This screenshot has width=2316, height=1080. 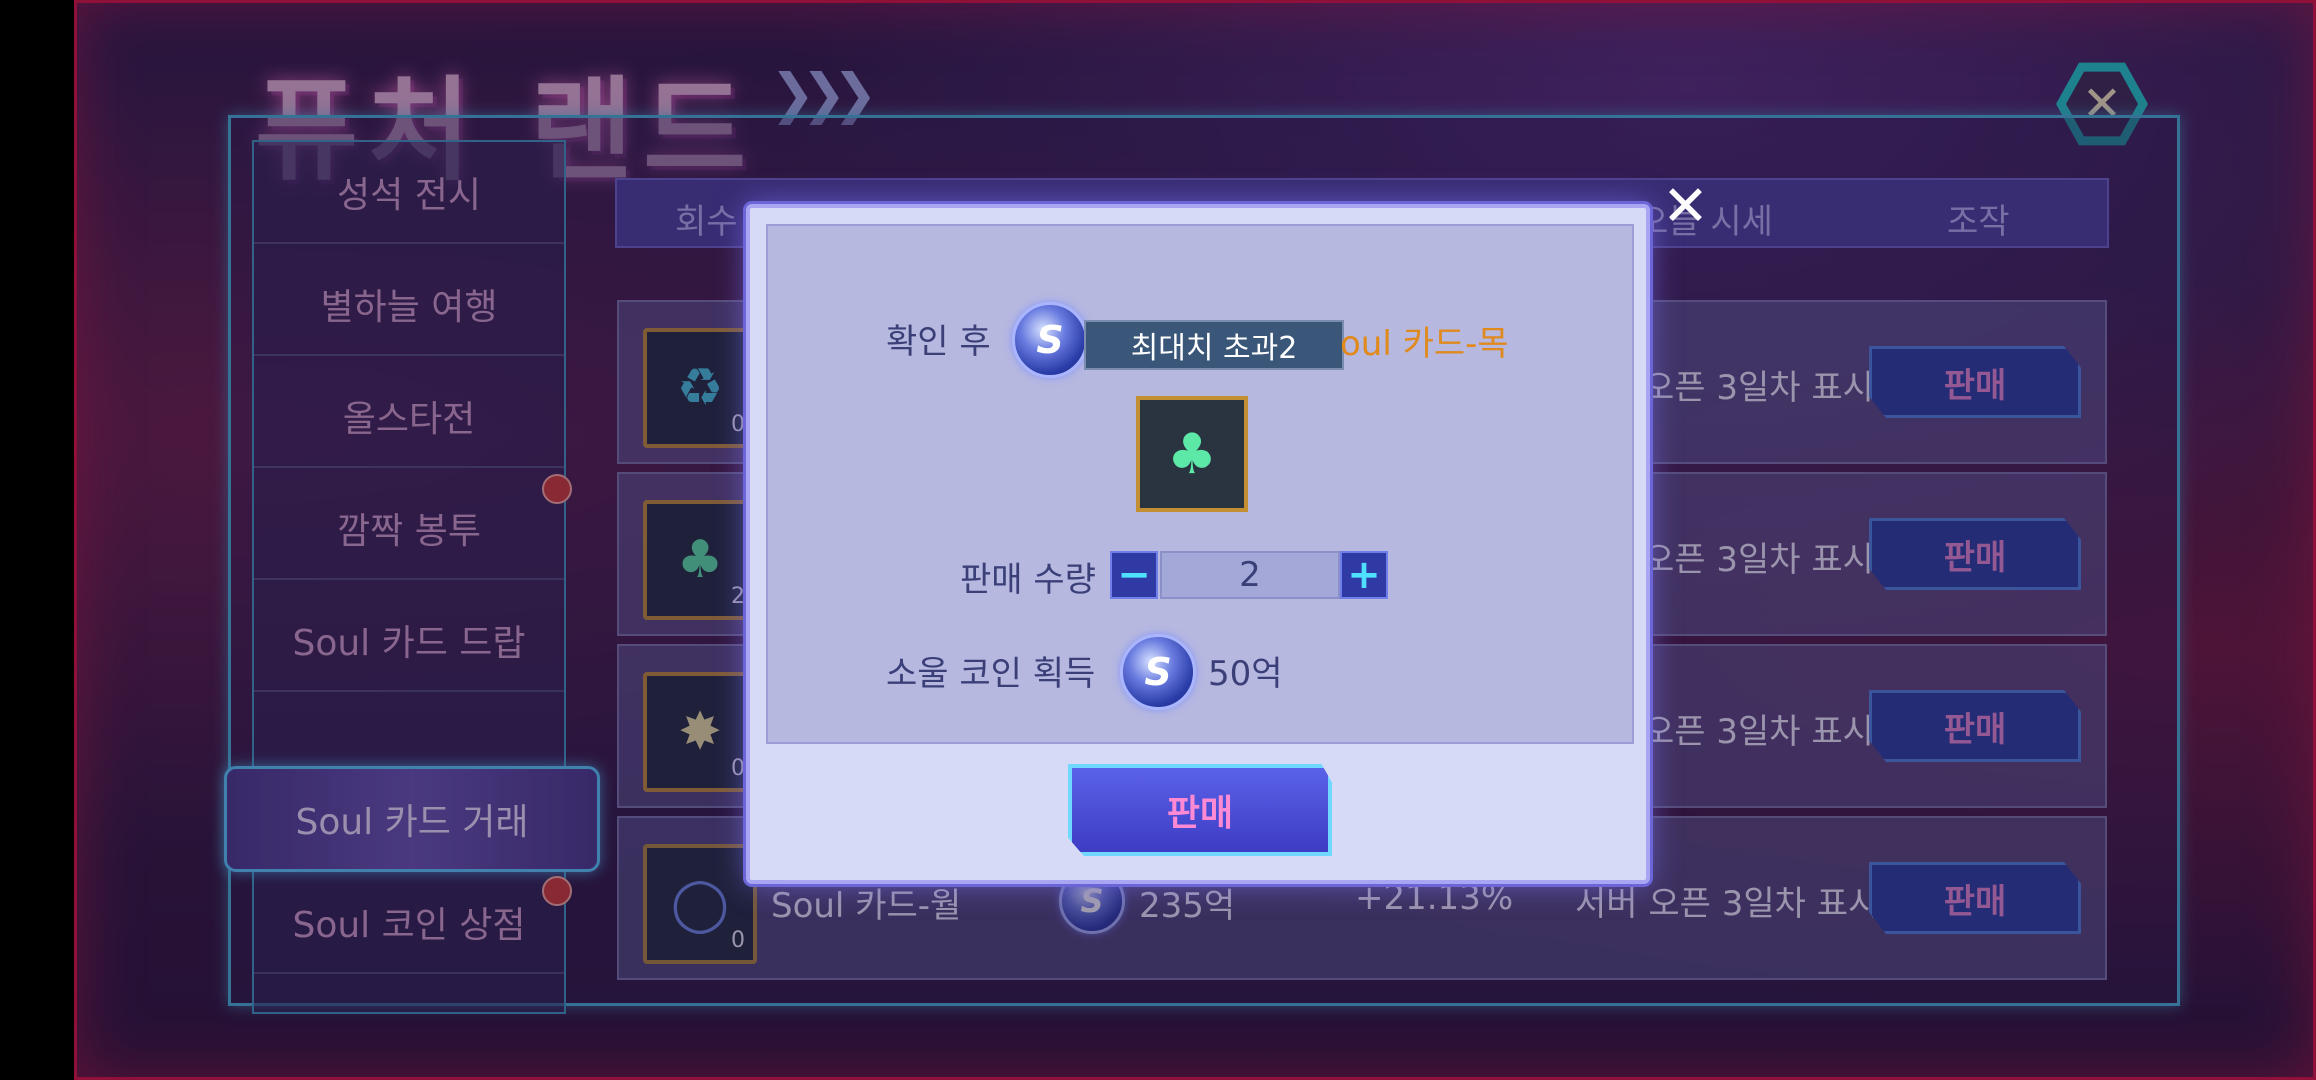 I want to click on confirm-sell-button: 판매, so click(x=1200, y=810).